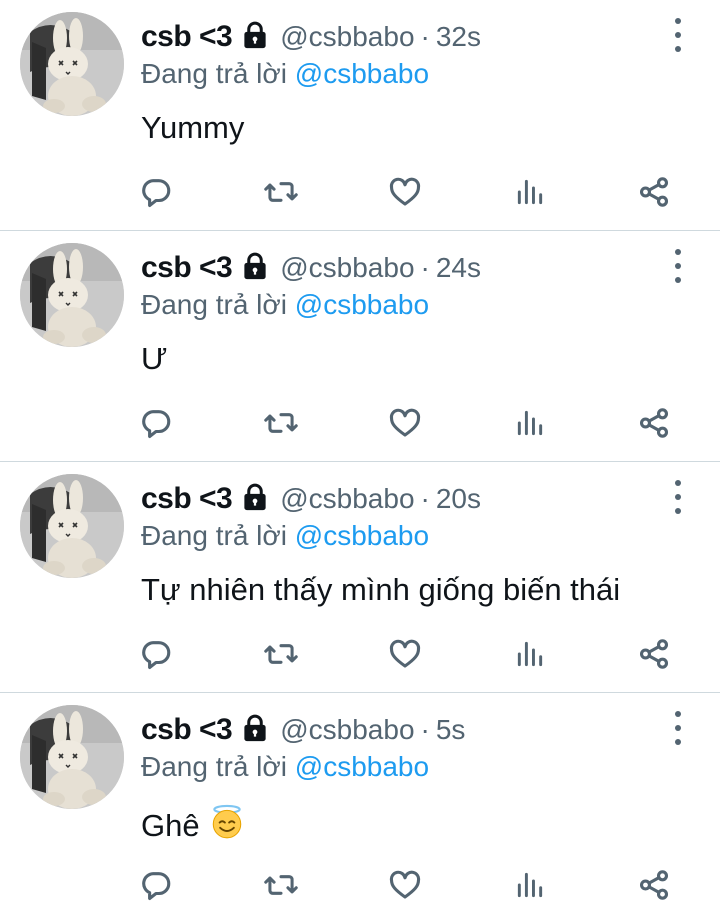  I want to click on tweet-text-content: Tự nhiên thấy mình giống biến thái, so click(381, 589).